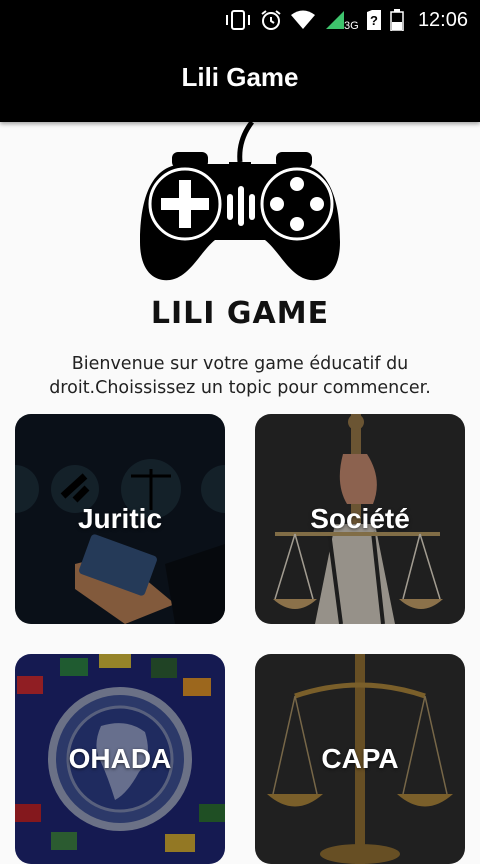 The image size is (480, 864). I want to click on topic-card-juritic: Juritic, so click(120, 519).